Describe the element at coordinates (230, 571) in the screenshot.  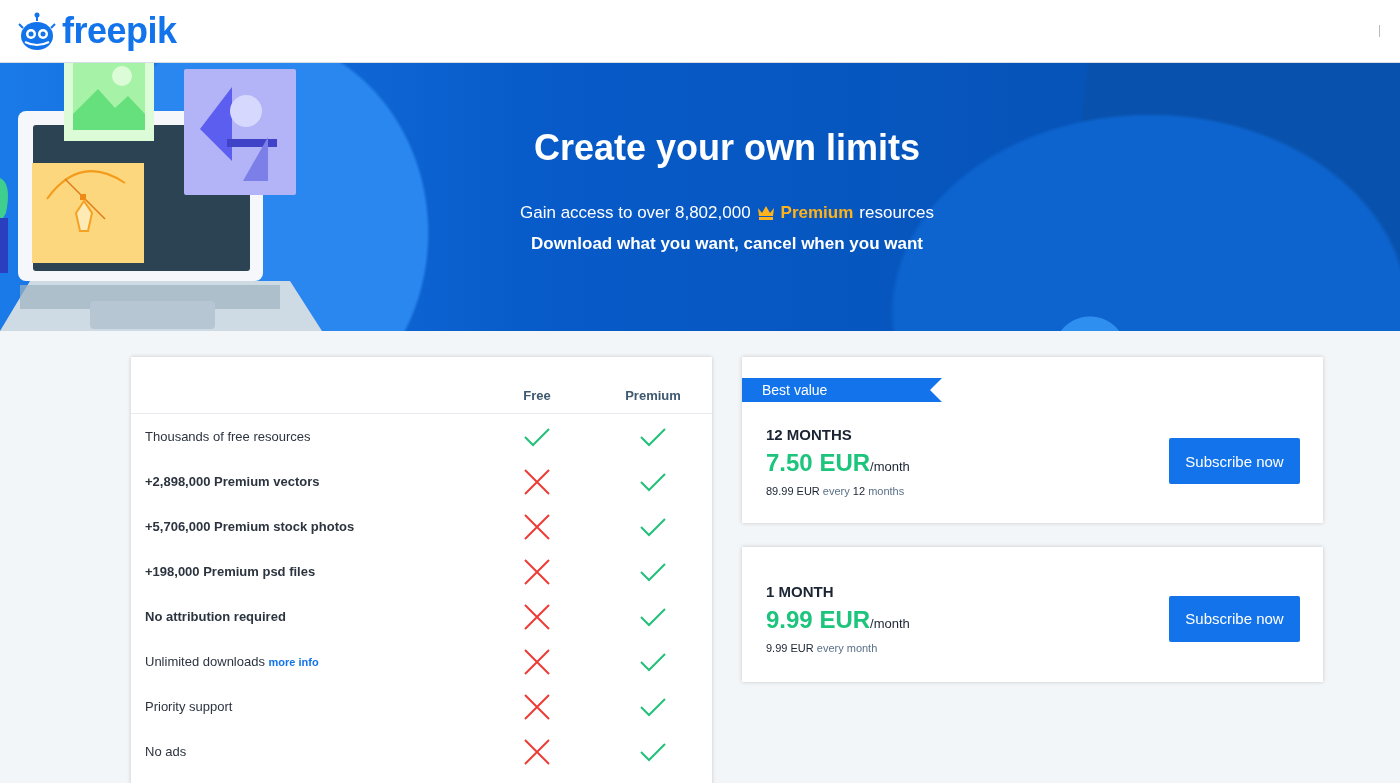
I see `feature-label: +198,000 Premium psd files` at that location.